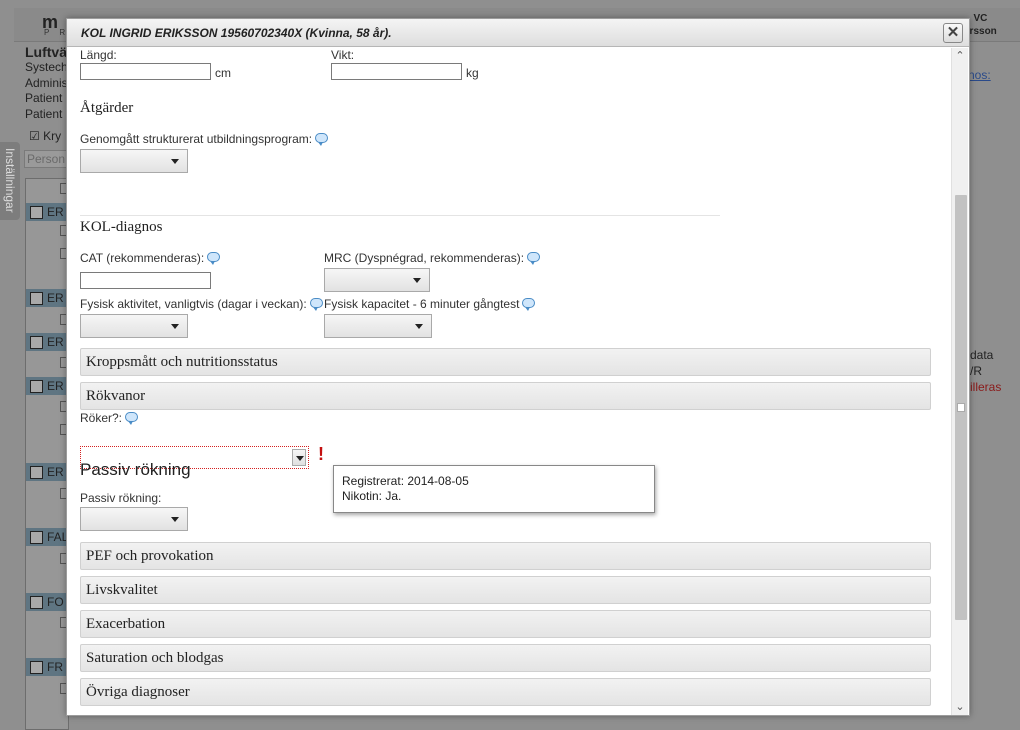  Describe the element at coordinates (378, 326) in the screenshot. I see `fys-kap-select` at that location.